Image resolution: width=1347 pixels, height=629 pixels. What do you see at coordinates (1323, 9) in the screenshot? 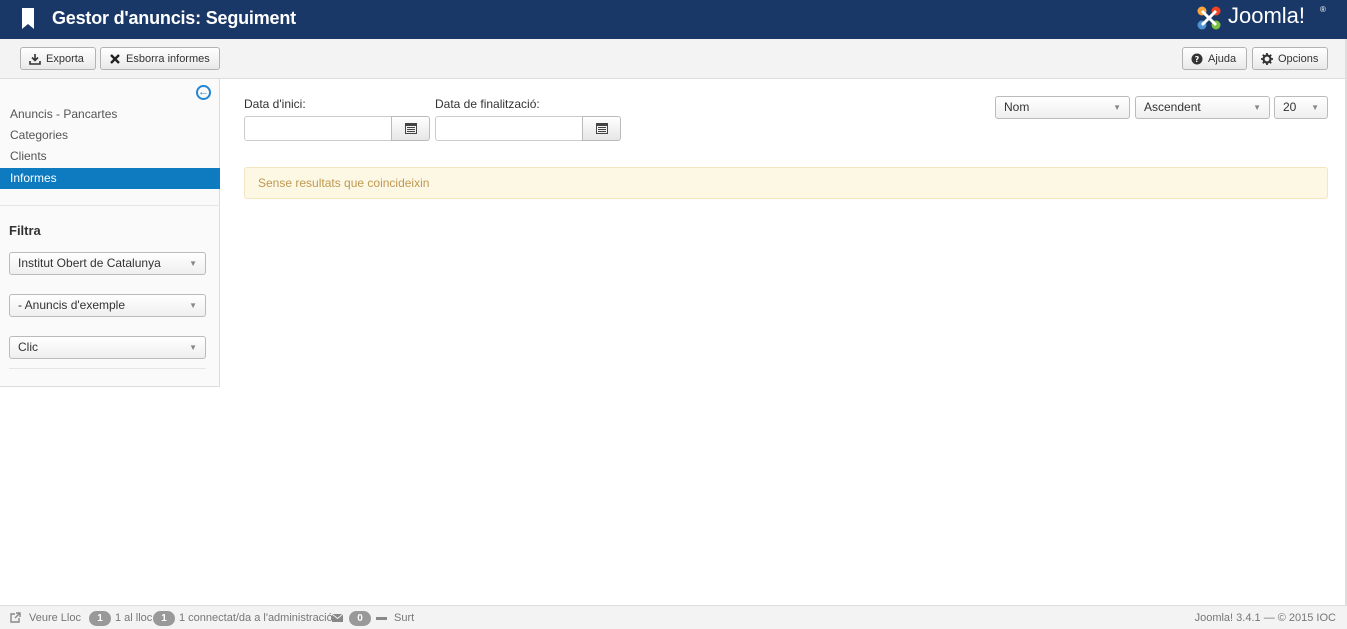
I see `registered-mark: ®` at bounding box center [1323, 9].